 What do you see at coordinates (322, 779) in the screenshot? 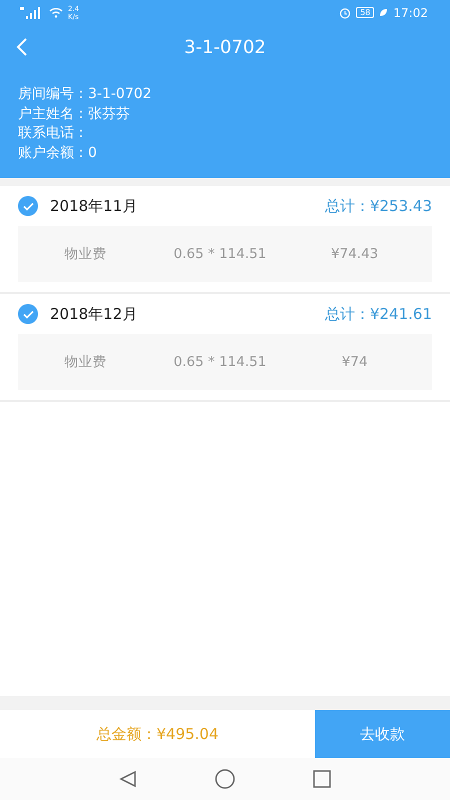
I see `recents-icon` at bounding box center [322, 779].